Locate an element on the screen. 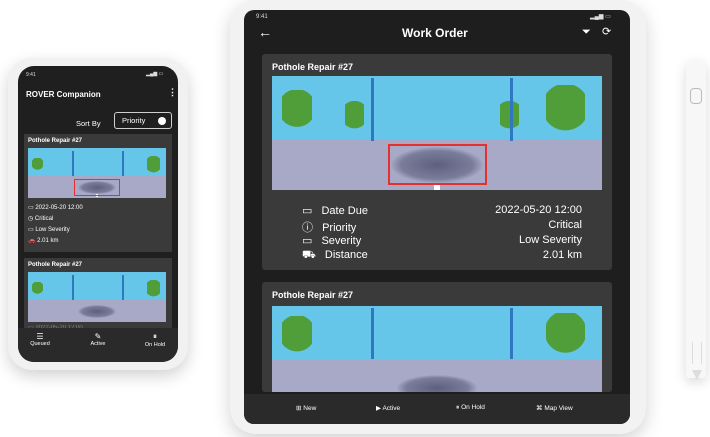  priority-row: ⓘ Priority Critical is located at coordinates (442, 227).